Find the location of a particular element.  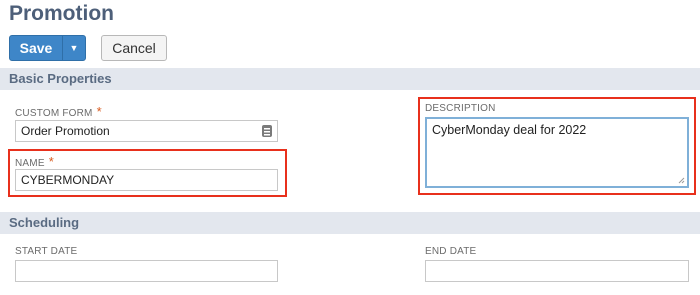

chevron-down-icon: ▼ is located at coordinates (74, 48).